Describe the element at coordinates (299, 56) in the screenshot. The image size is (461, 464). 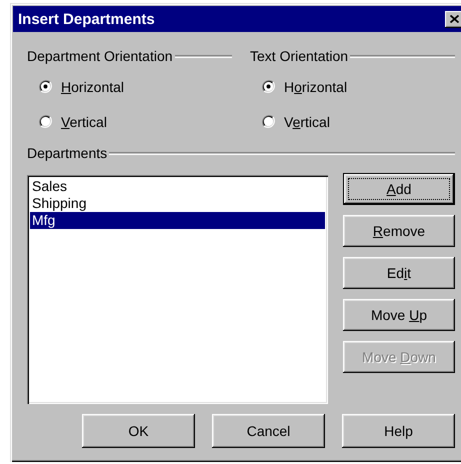
I see `group-label: Text Orientation` at that location.